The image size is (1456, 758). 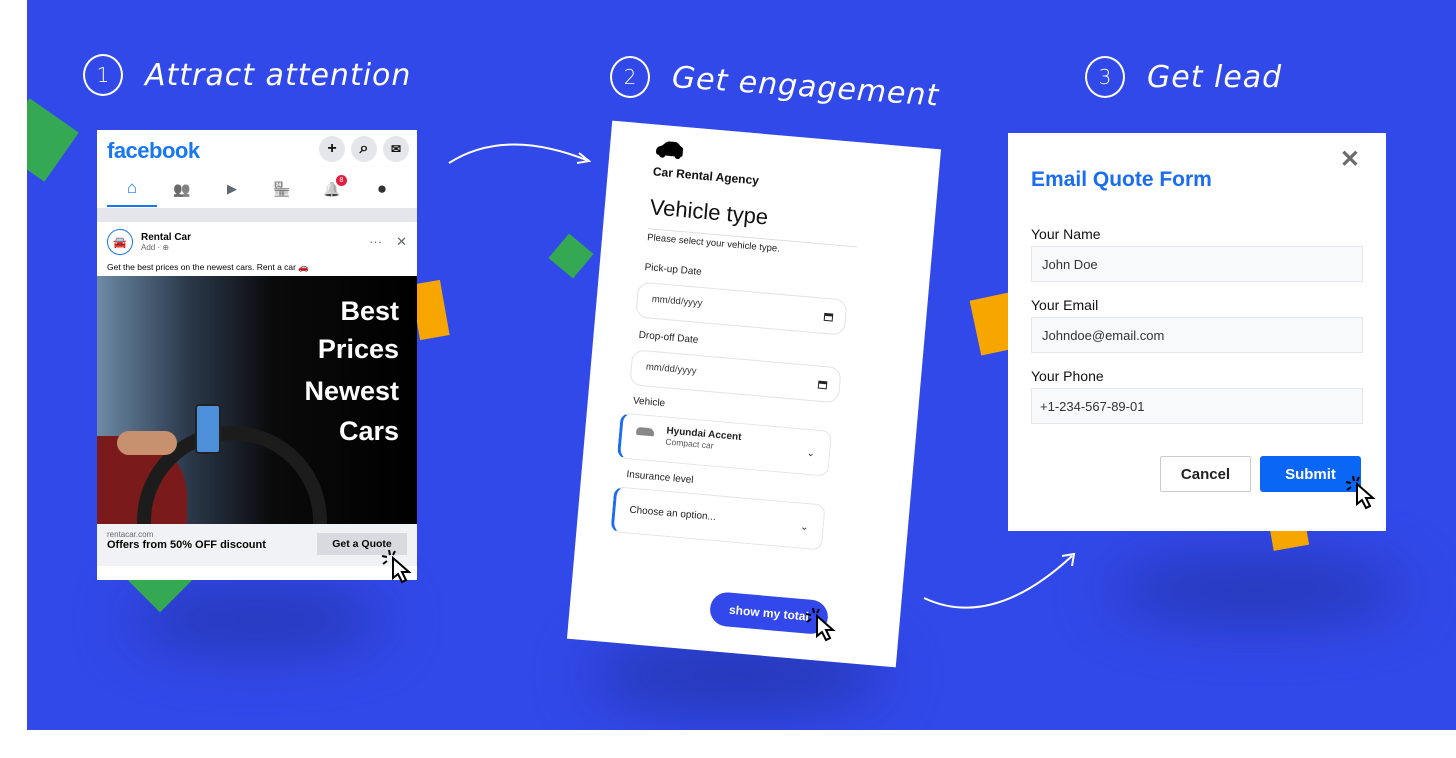 I want to click on vehicle-thumbnail, so click(x=645, y=431).